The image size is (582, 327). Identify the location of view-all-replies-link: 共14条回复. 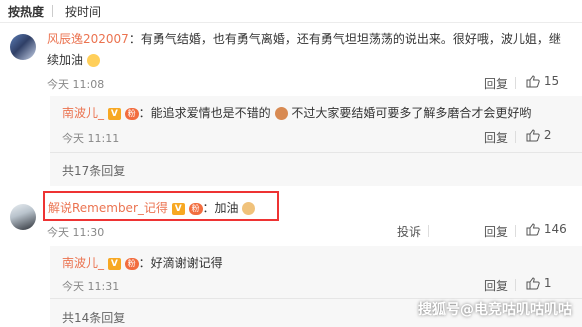
(93, 317).